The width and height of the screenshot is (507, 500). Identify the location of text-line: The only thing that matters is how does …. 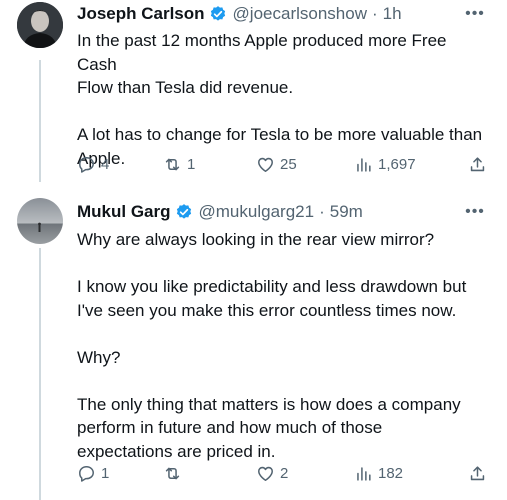
(269, 404).